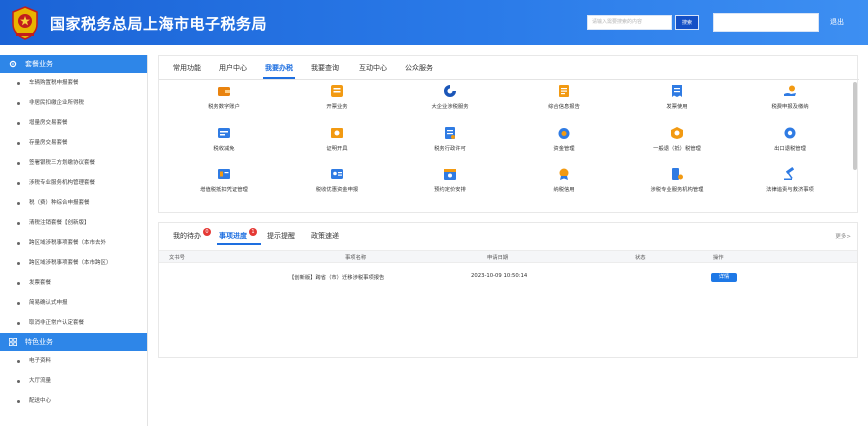 This screenshot has width=868, height=426. I want to click on sidebar-item-package-9: 跨区域涉税事项套餐（本市跨区）, so click(73, 263).